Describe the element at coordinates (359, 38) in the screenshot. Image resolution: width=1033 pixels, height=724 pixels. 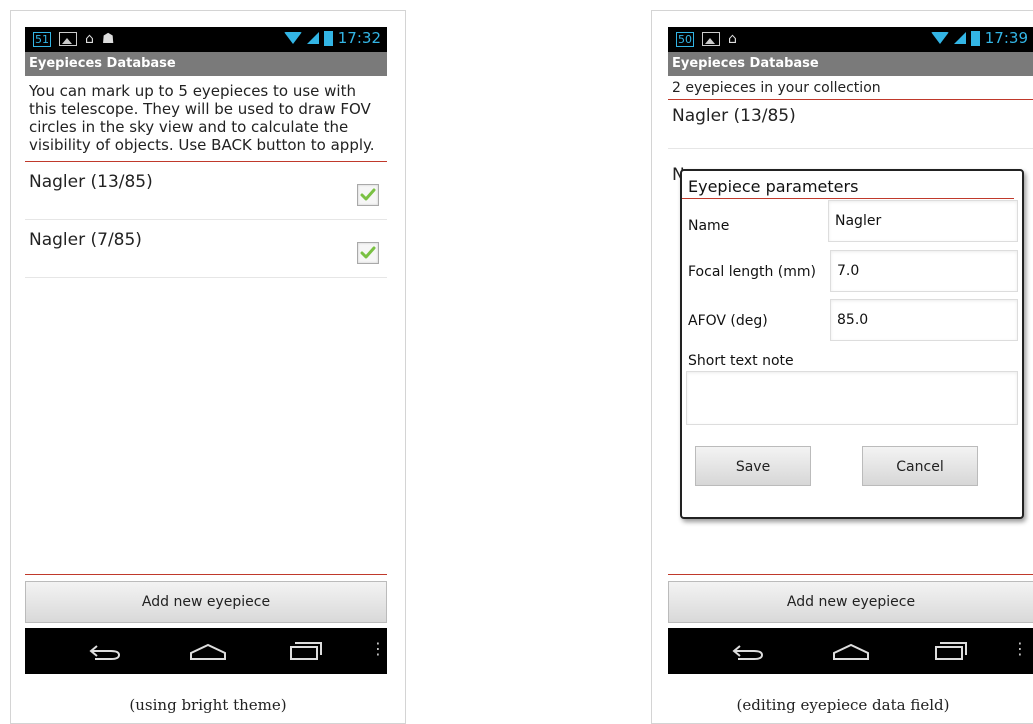
I see `clock: 17:32` at that location.